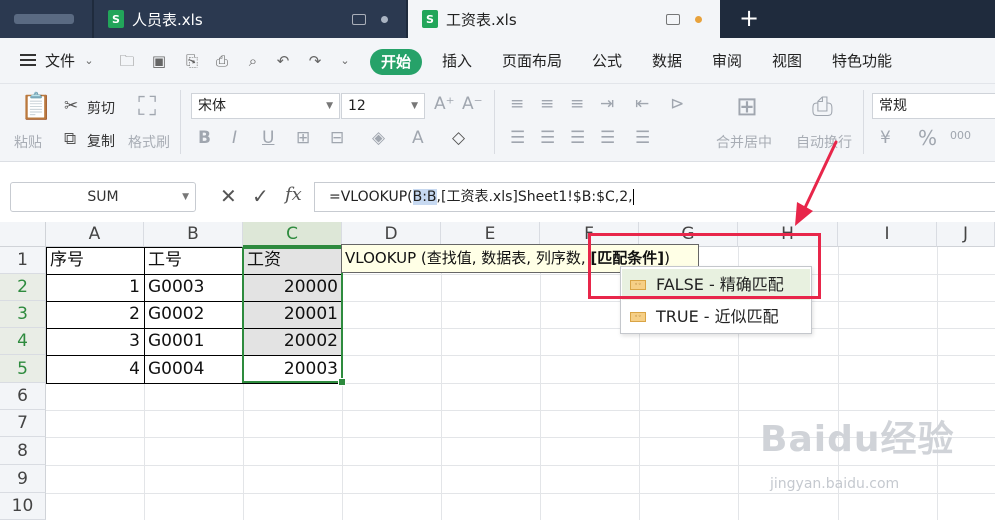 The image size is (995, 520). I want to click on autocomplete-item-true: ◦◦ TRUE - 近似匹配, so click(716, 316).